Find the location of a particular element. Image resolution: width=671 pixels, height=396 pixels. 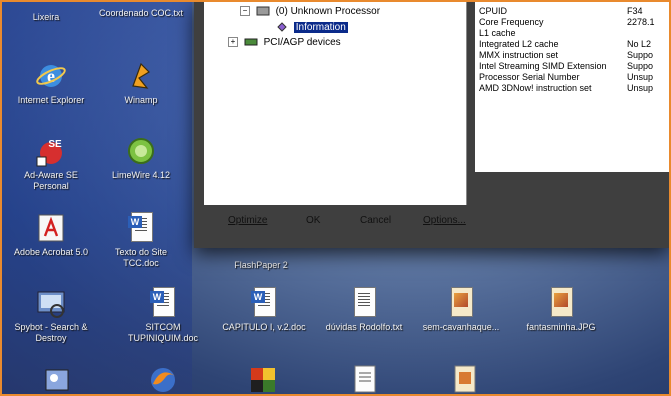

icon-label: Internet Explorer is located at coordinates (51, 100).